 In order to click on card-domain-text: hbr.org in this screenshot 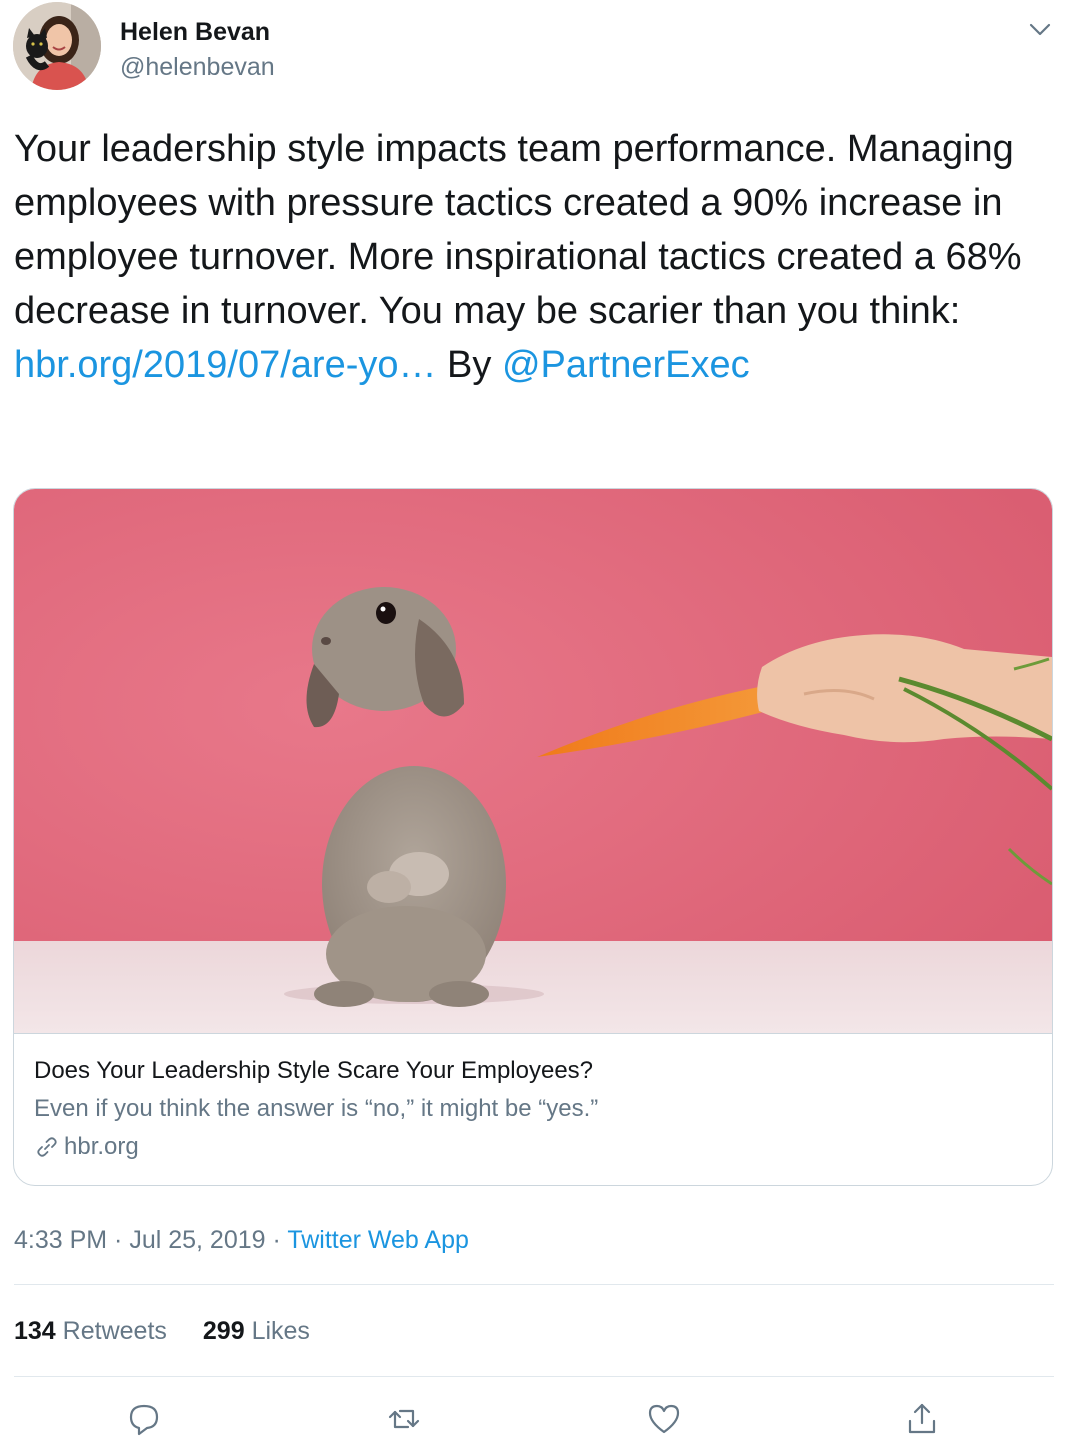, I will do `click(101, 1146)`.